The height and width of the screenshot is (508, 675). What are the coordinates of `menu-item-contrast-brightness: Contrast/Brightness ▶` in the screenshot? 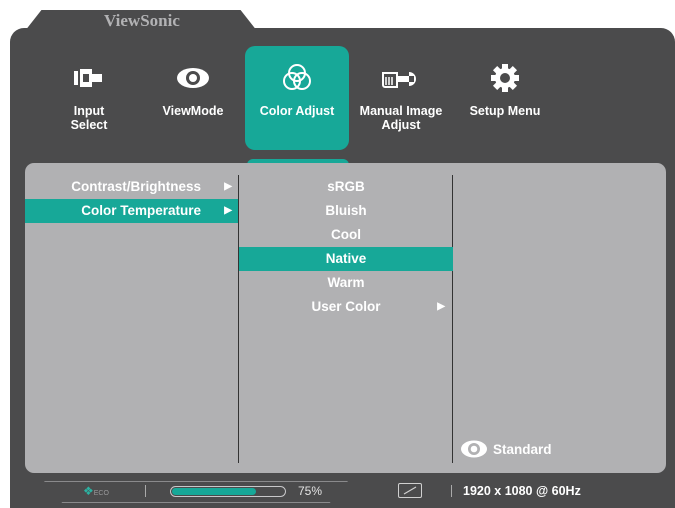 It's located at (131, 187).